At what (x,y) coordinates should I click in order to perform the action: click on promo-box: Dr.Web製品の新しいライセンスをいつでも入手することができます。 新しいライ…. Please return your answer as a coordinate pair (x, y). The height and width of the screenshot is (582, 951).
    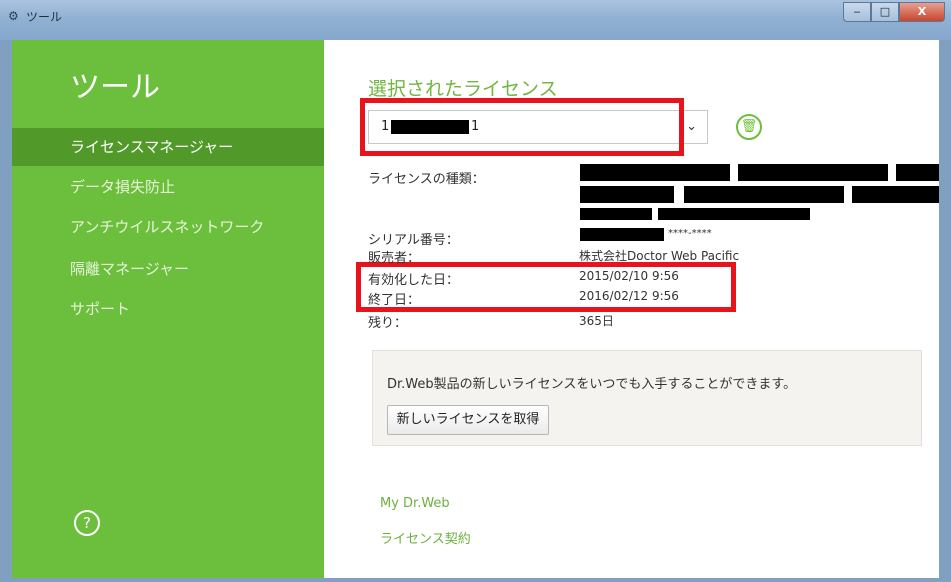
    Looking at the image, I should click on (647, 398).